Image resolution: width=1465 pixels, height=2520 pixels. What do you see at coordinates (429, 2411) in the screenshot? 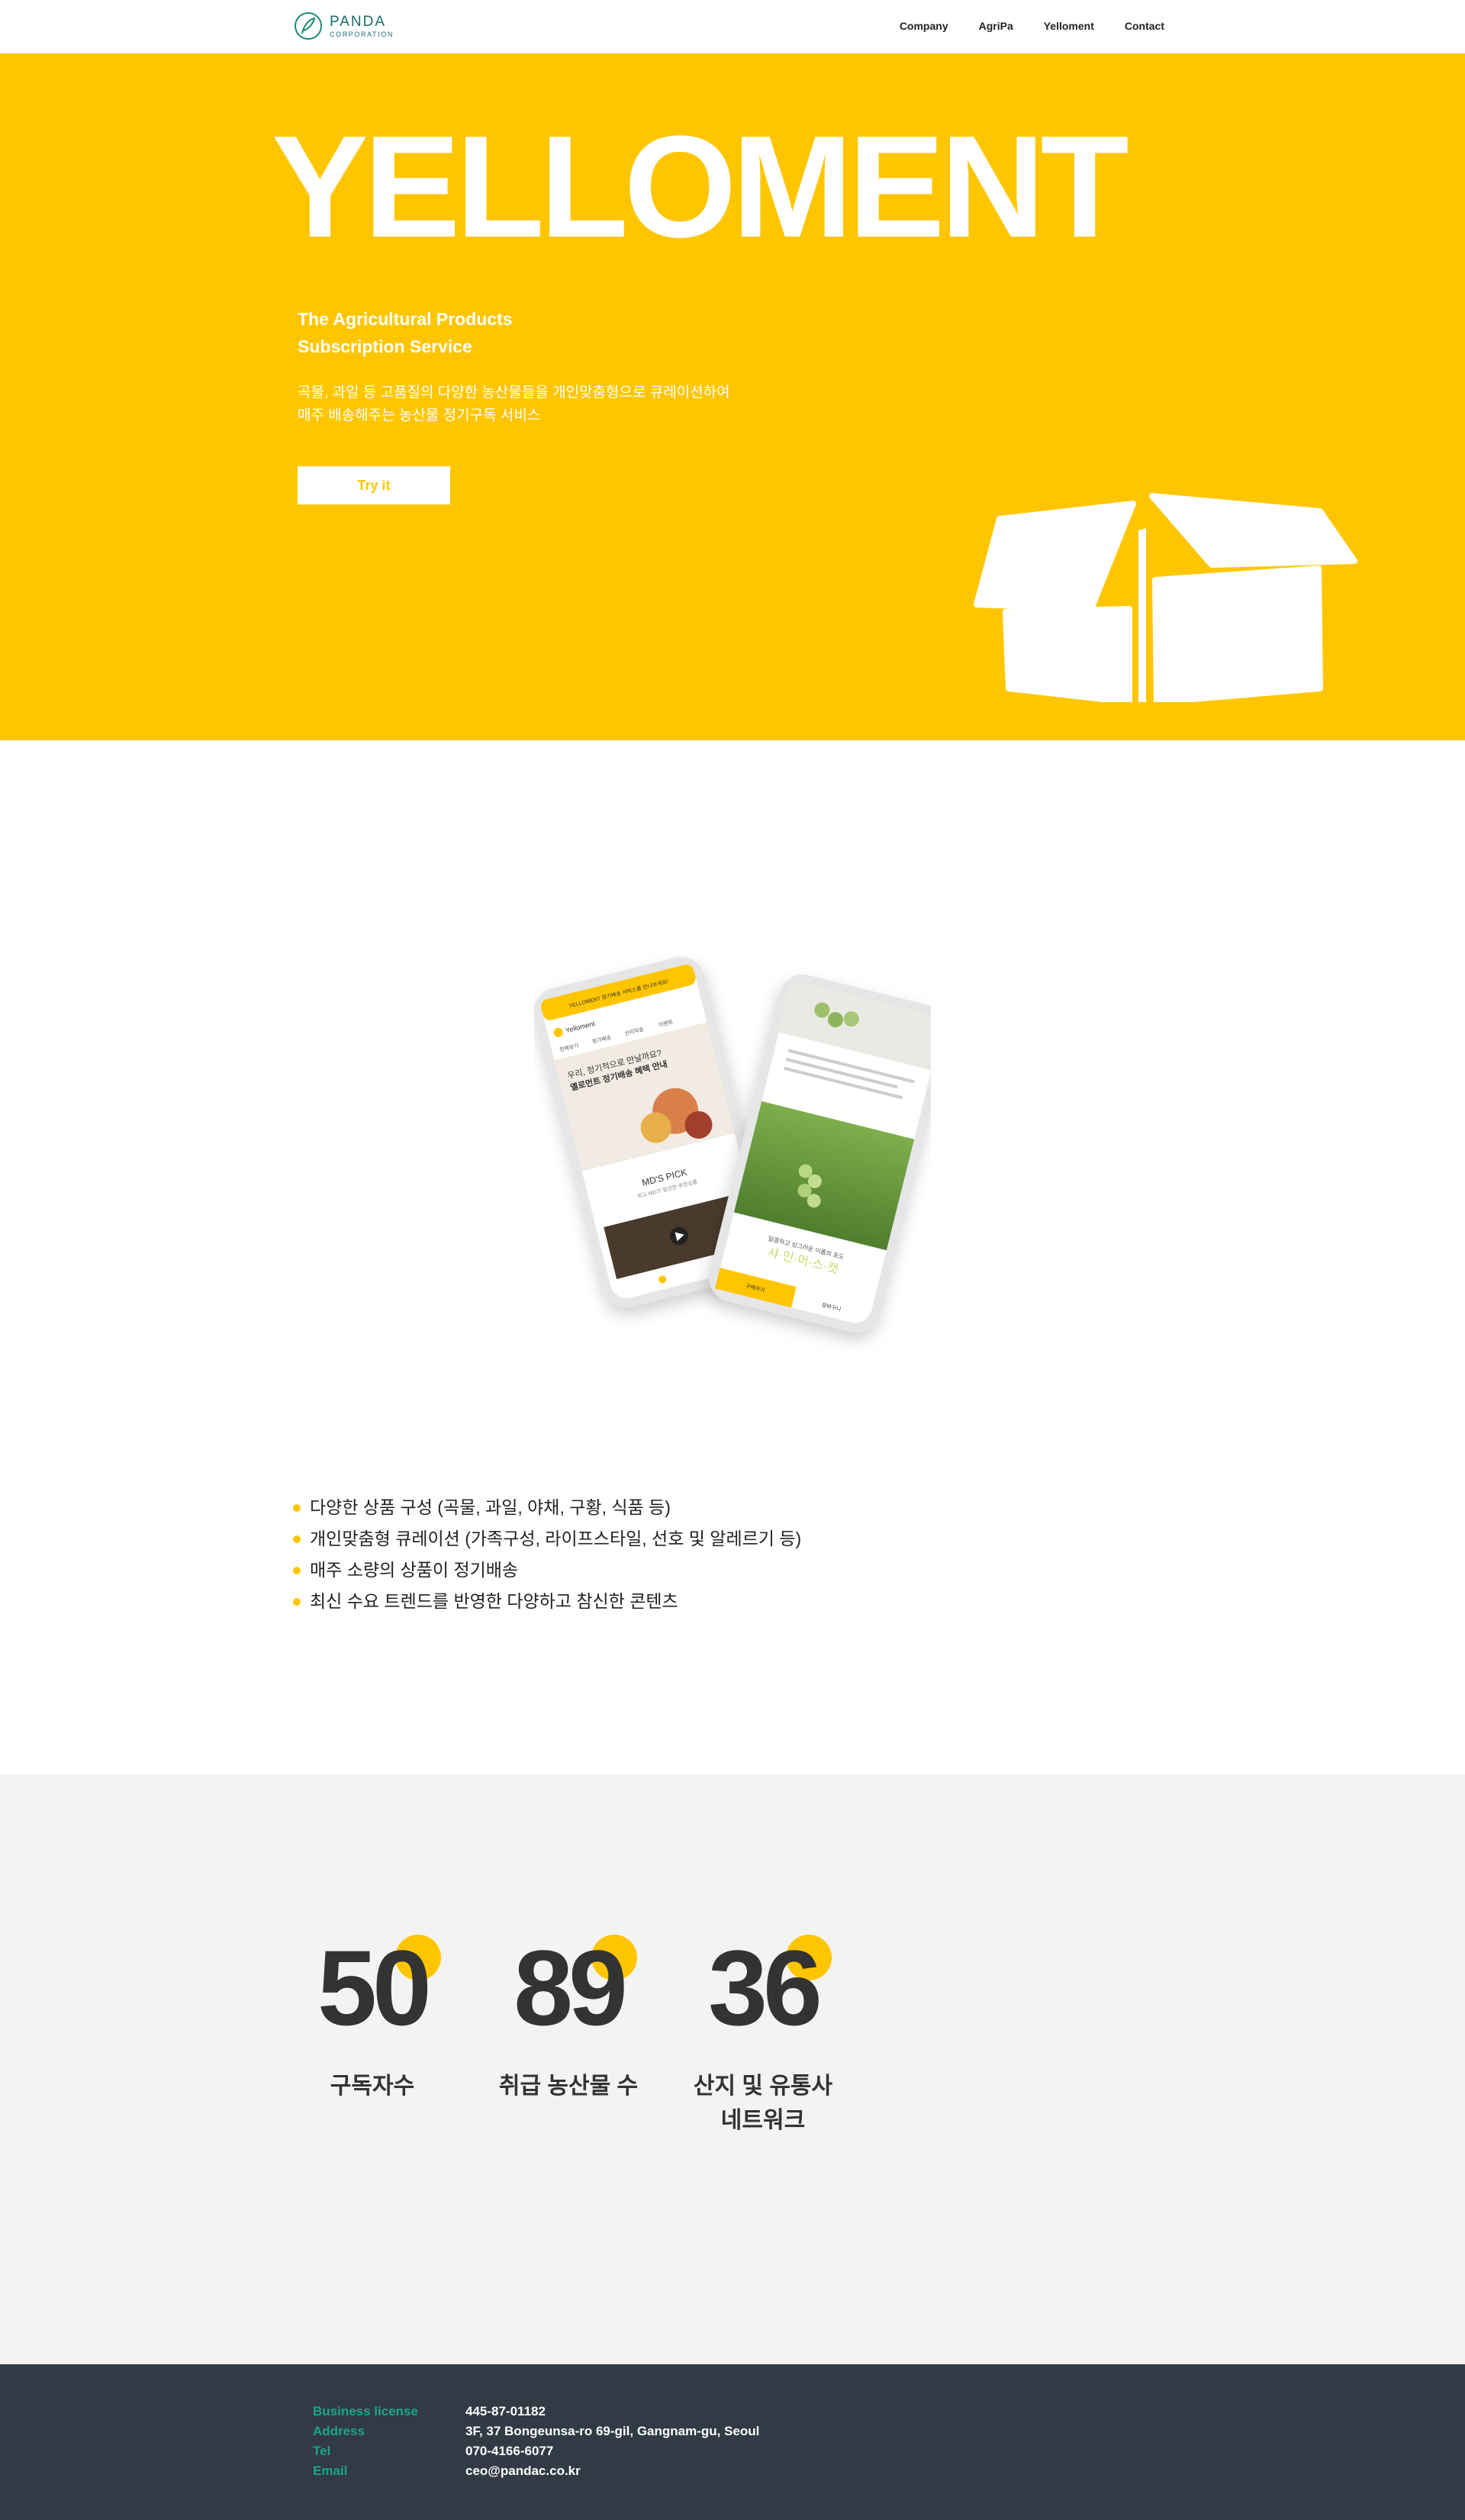
I see `footer-business-license: Business license 445-87-01182` at bounding box center [429, 2411].